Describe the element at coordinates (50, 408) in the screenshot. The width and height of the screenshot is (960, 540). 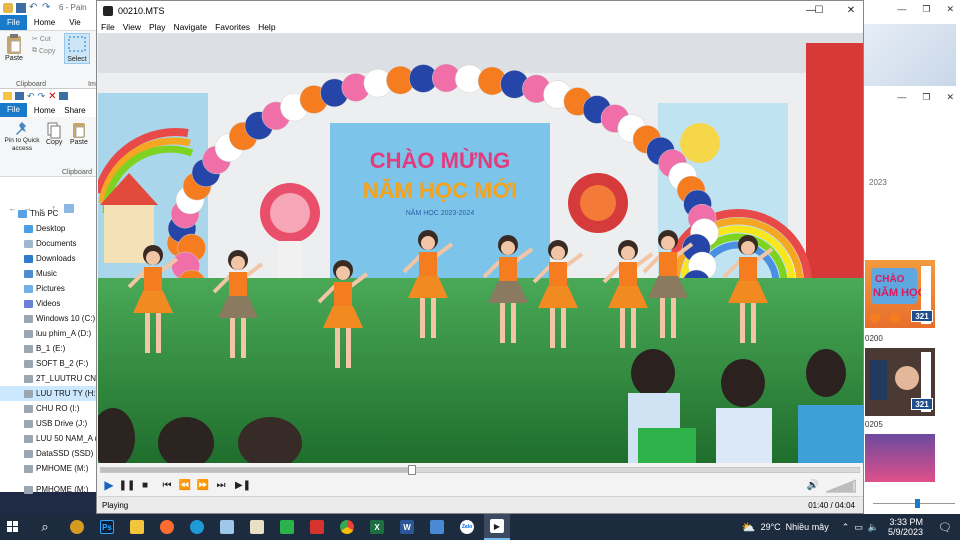
I see `nav-item: CHU RO (I:)` at that location.